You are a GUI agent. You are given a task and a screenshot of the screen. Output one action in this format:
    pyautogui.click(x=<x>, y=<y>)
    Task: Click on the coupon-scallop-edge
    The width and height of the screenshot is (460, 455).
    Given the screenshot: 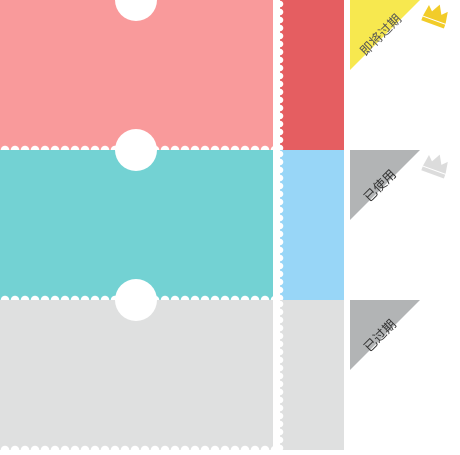 What is the action you would take?
    pyautogui.click(x=136, y=450)
    